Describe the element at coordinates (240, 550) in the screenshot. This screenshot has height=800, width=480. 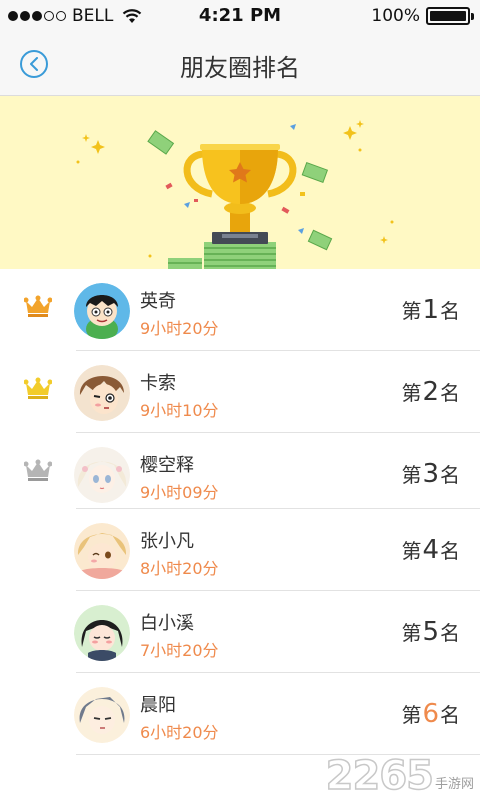
I see `list-item: 张小凡 8小时20分 第4名` at that location.